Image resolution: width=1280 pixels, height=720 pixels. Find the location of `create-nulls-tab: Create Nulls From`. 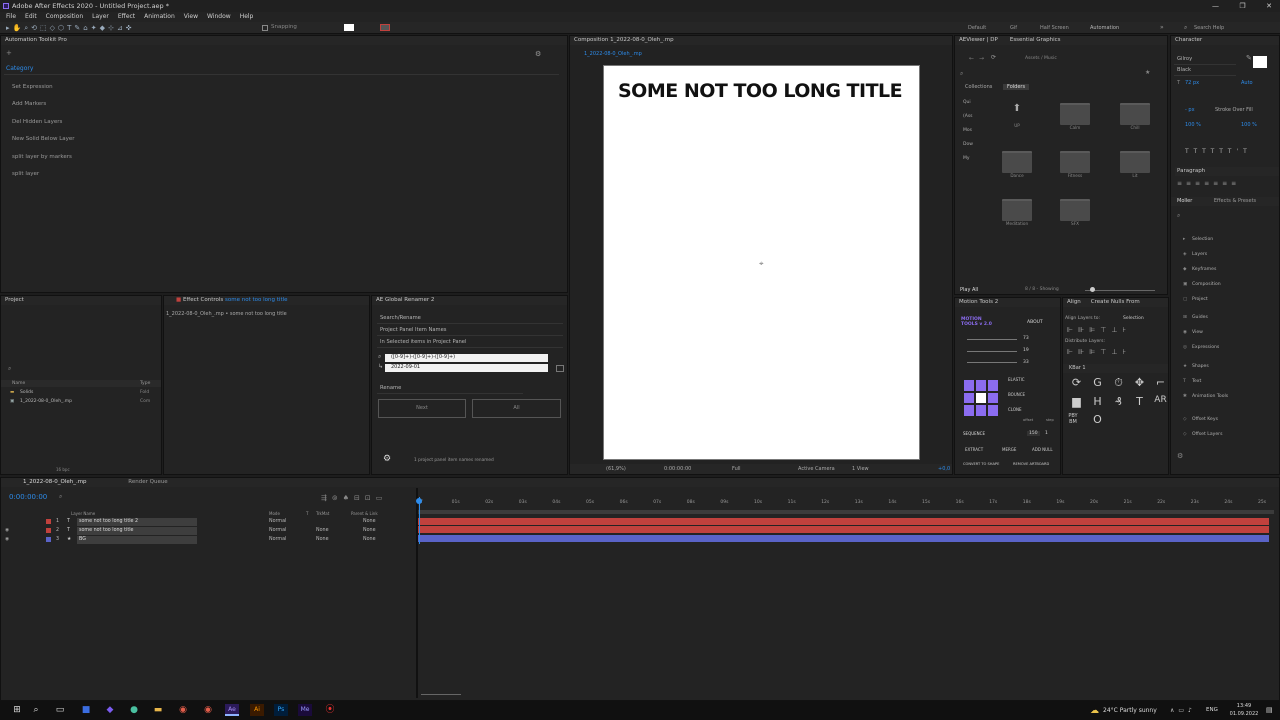

create-nulls-tab: Create Nulls From is located at coordinates (1115, 302).